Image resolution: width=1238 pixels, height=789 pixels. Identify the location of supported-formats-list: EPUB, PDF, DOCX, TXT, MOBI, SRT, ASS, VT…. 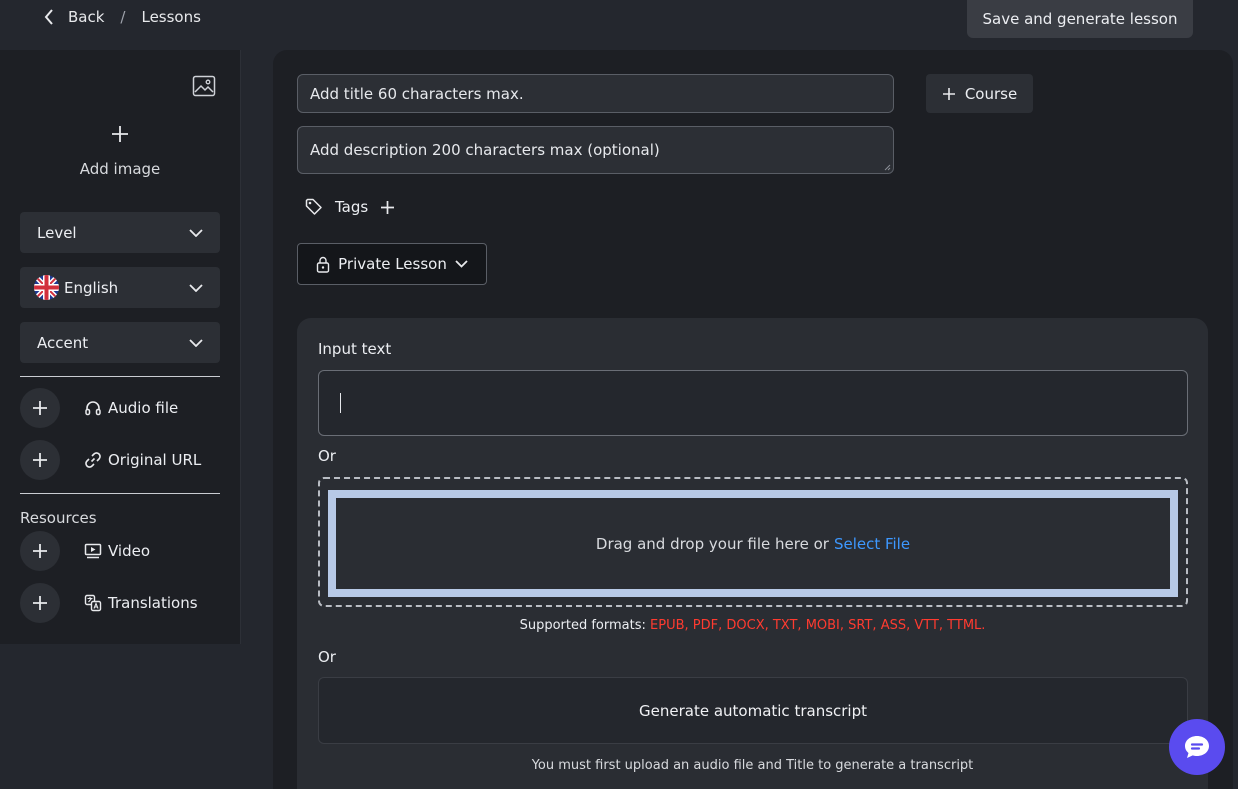
(818, 625).